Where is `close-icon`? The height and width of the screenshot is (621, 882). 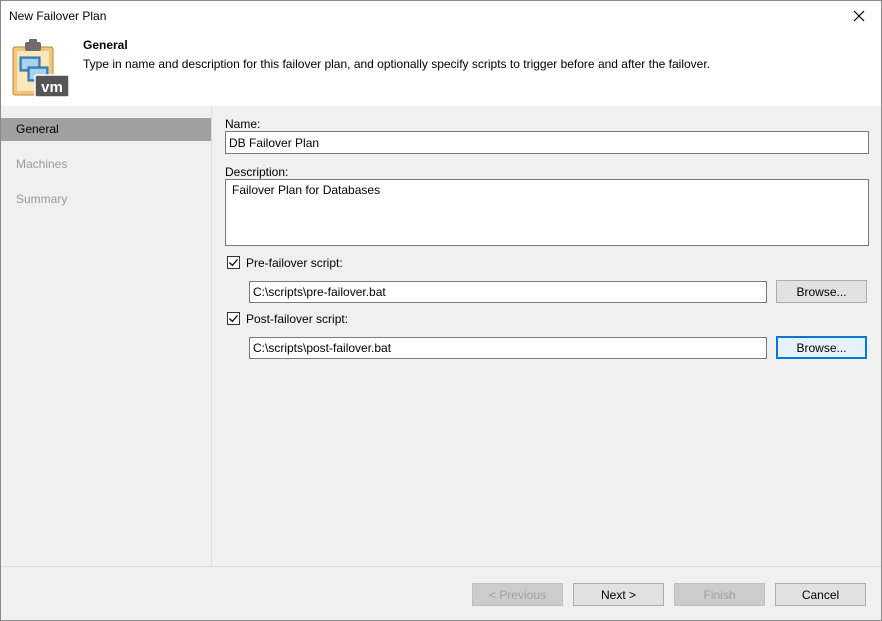
close-icon is located at coordinates (859, 16).